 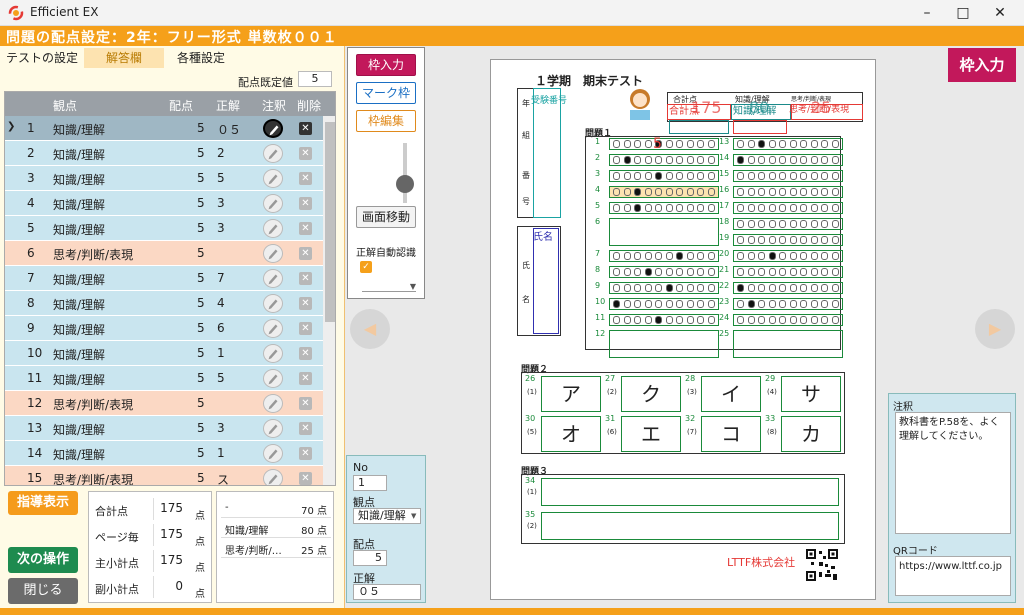 What do you see at coordinates (953, 473) in the screenshot?
I see `note-textarea: 教科書をP.58を、よく理解してください。` at bounding box center [953, 473].